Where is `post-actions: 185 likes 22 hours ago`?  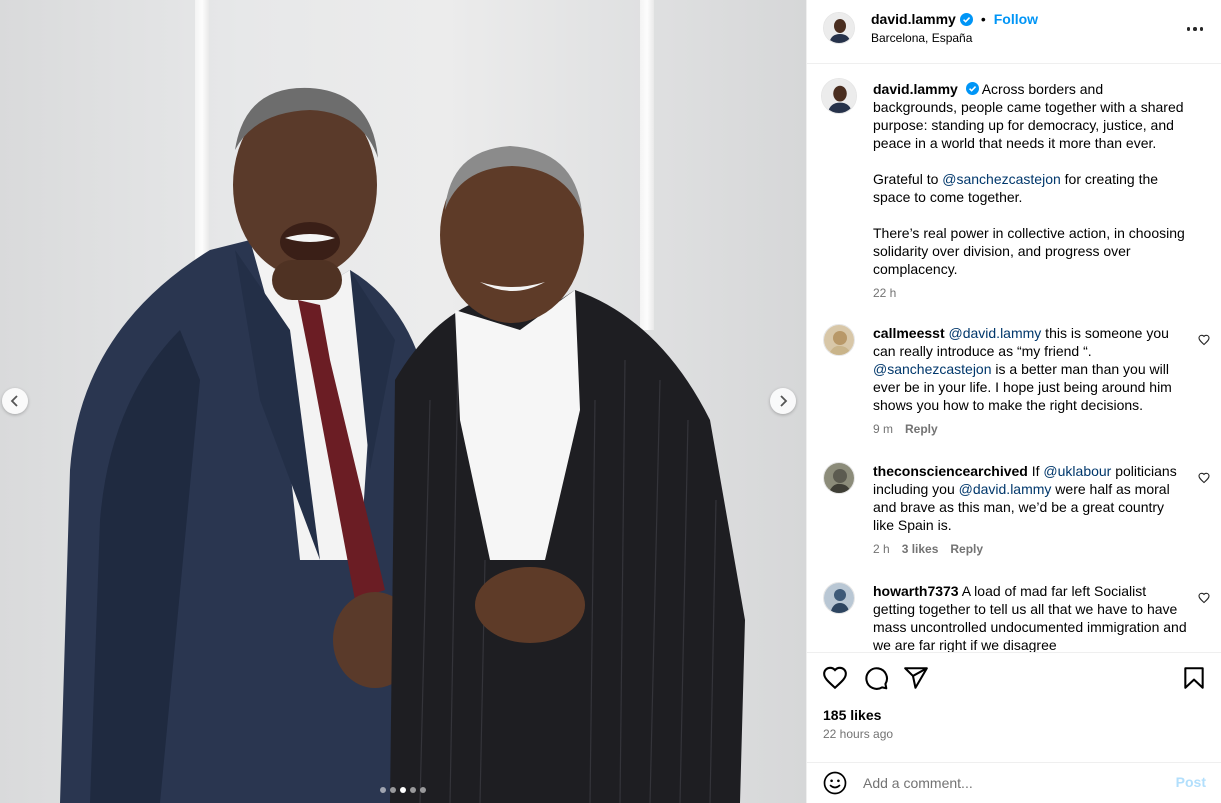 post-actions: 185 likes 22 hours ago is located at coordinates (1014, 707).